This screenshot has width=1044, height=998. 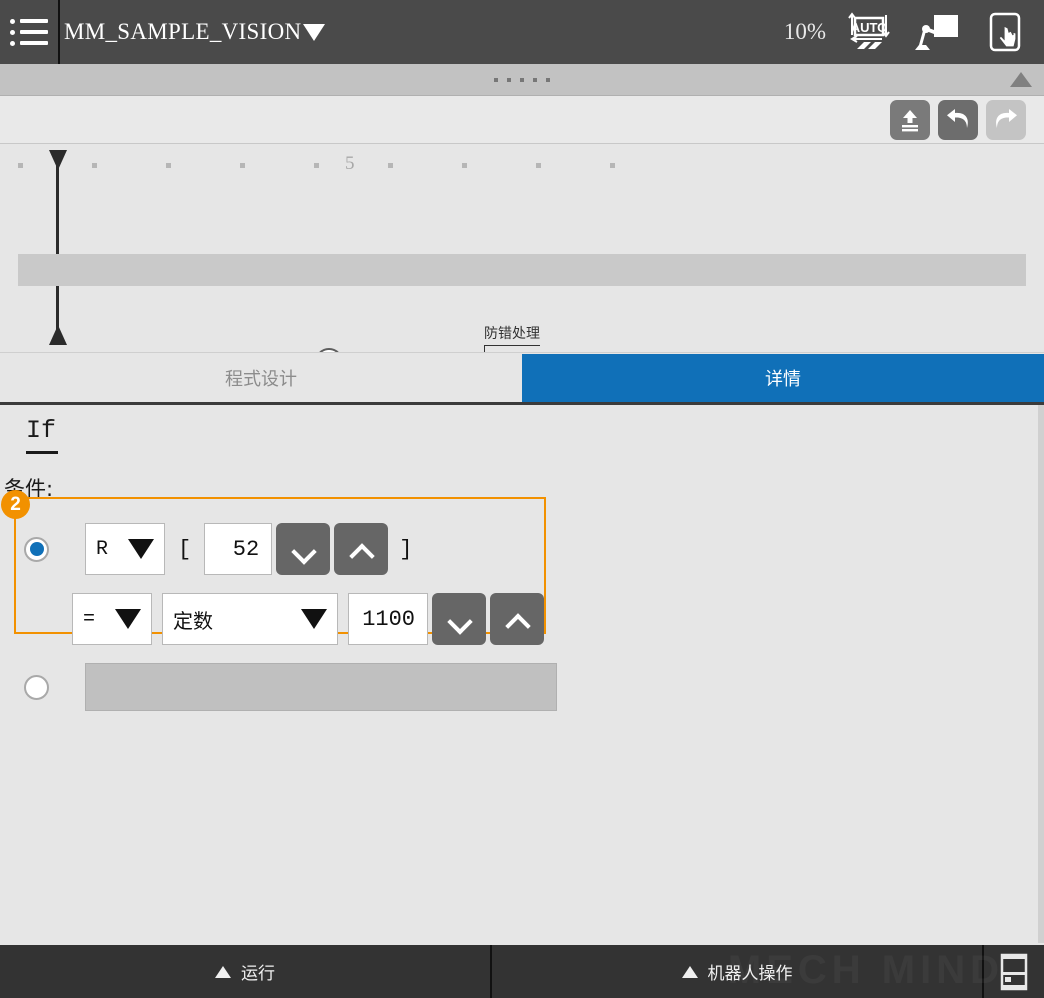 I want to click on index-value: 52, so click(x=246, y=549).